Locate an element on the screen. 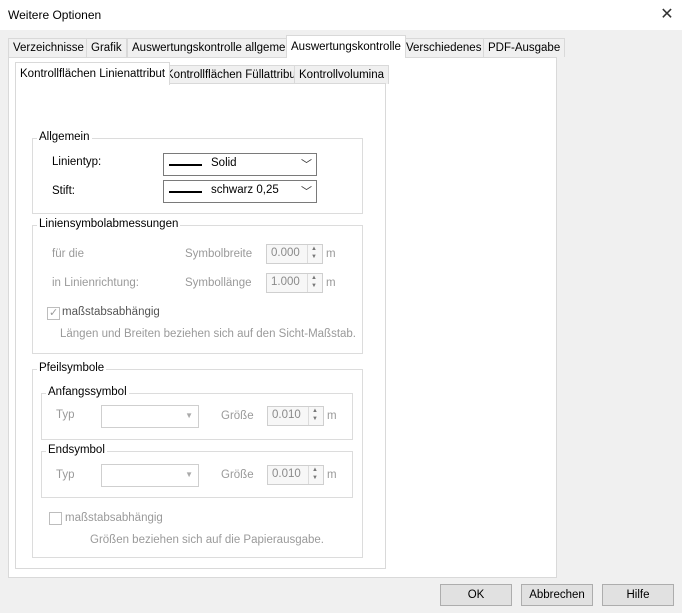 The height and width of the screenshot is (613, 682). end-typ-select: ▼ is located at coordinates (150, 475).